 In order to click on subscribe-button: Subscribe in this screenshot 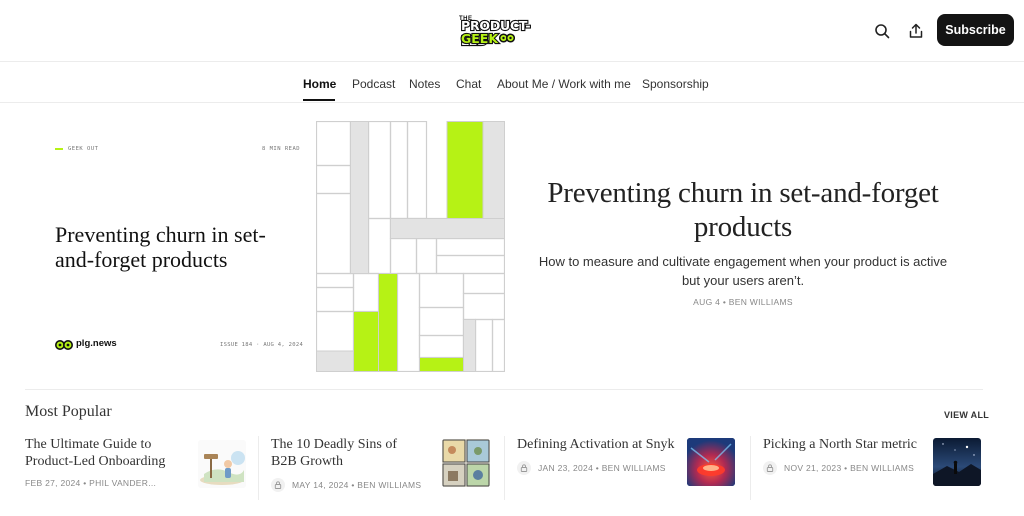, I will do `click(975, 30)`.